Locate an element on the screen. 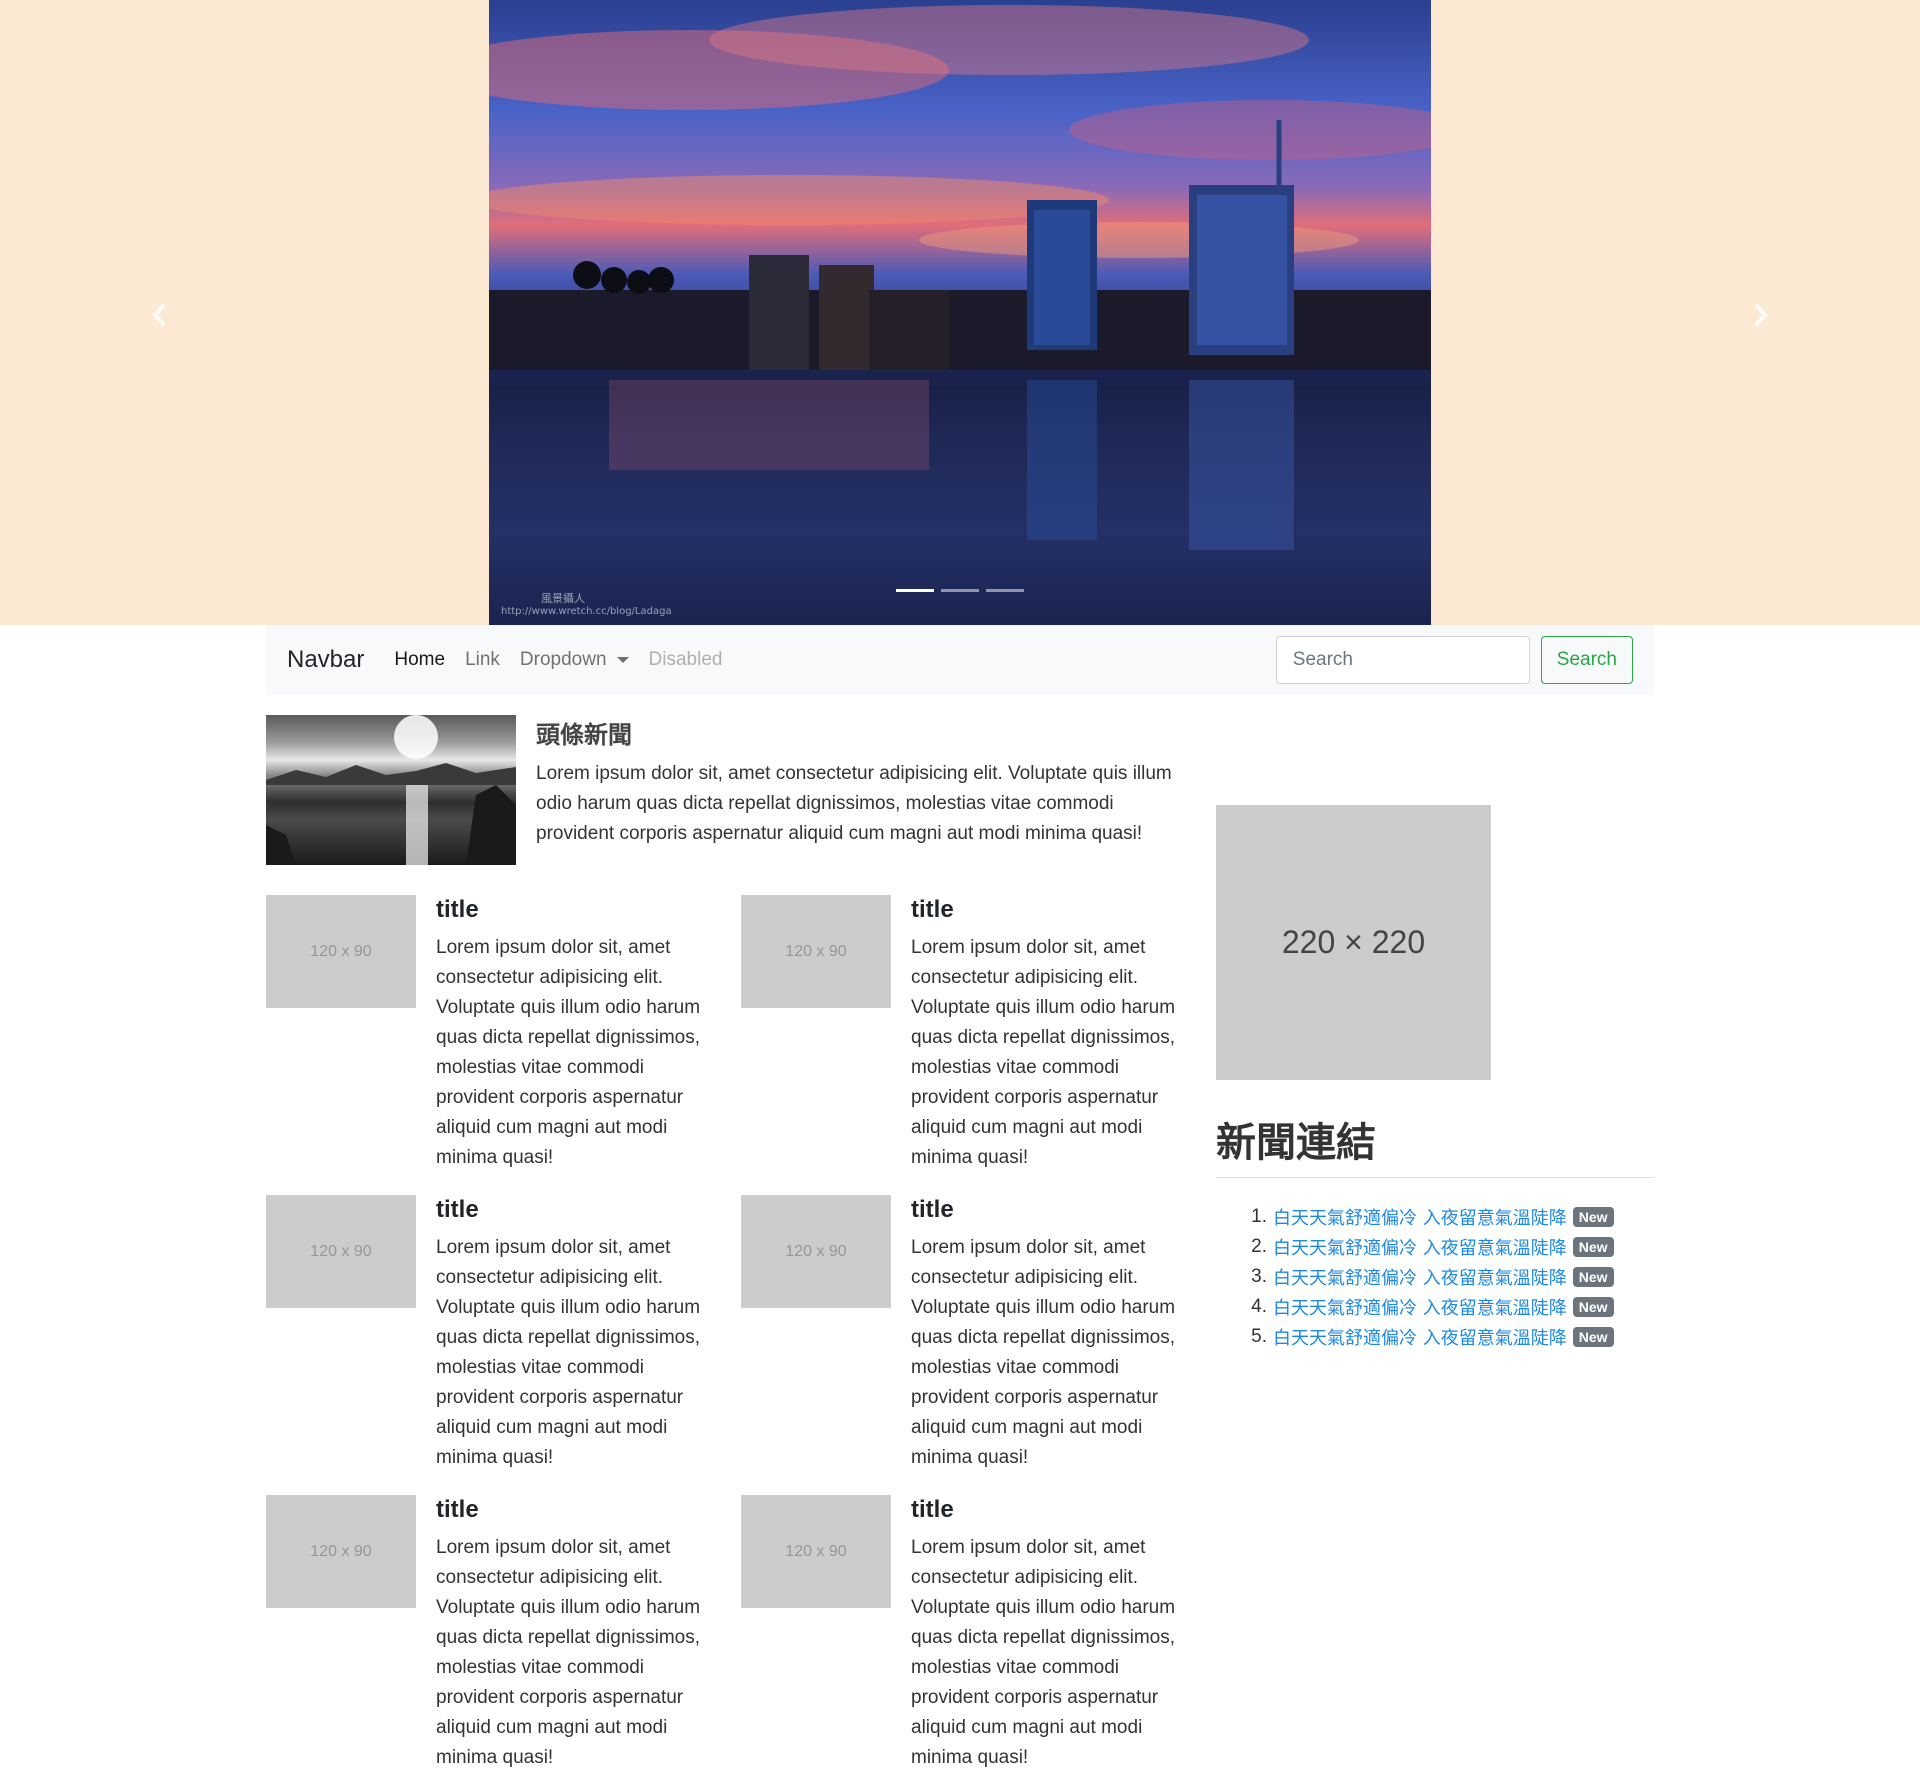 The image size is (1920, 1788). news-links-title: 新聞連結 is located at coordinates (1296, 1142).